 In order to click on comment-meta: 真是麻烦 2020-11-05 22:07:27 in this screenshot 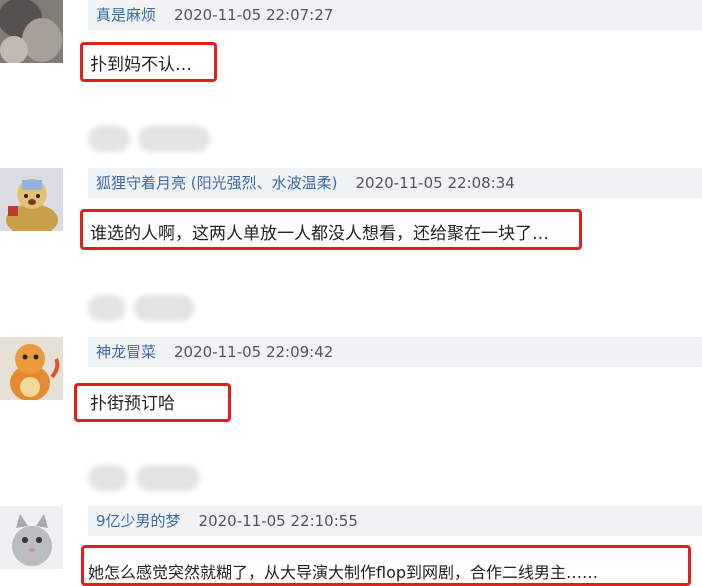, I will do `click(395, 15)`.